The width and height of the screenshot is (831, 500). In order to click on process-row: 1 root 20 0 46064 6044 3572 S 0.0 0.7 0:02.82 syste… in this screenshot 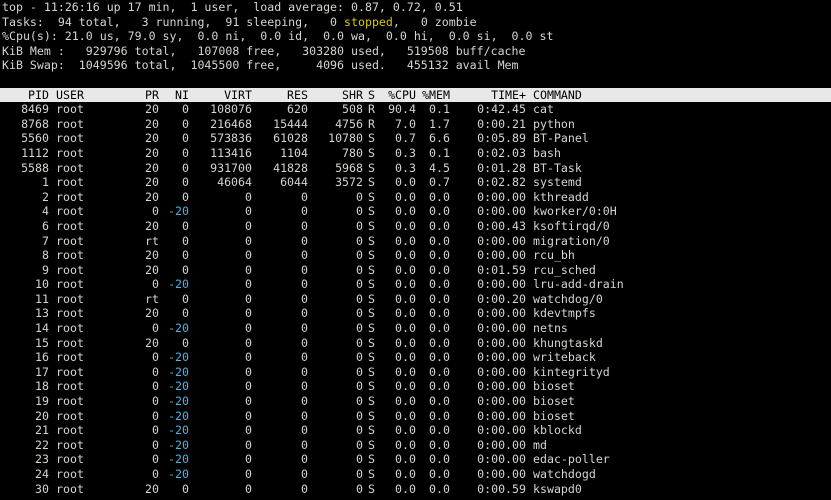, I will do `click(416, 182)`.